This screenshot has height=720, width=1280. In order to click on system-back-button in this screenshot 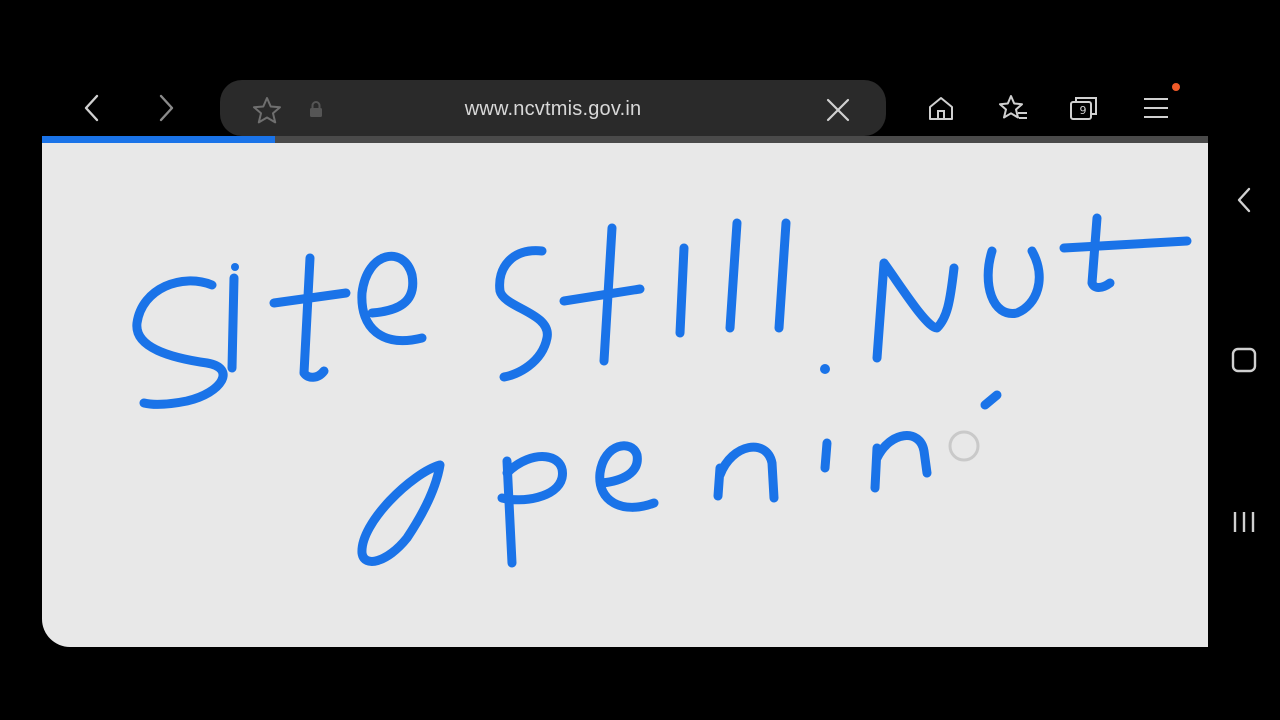, I will do `click(1244, 200)`.